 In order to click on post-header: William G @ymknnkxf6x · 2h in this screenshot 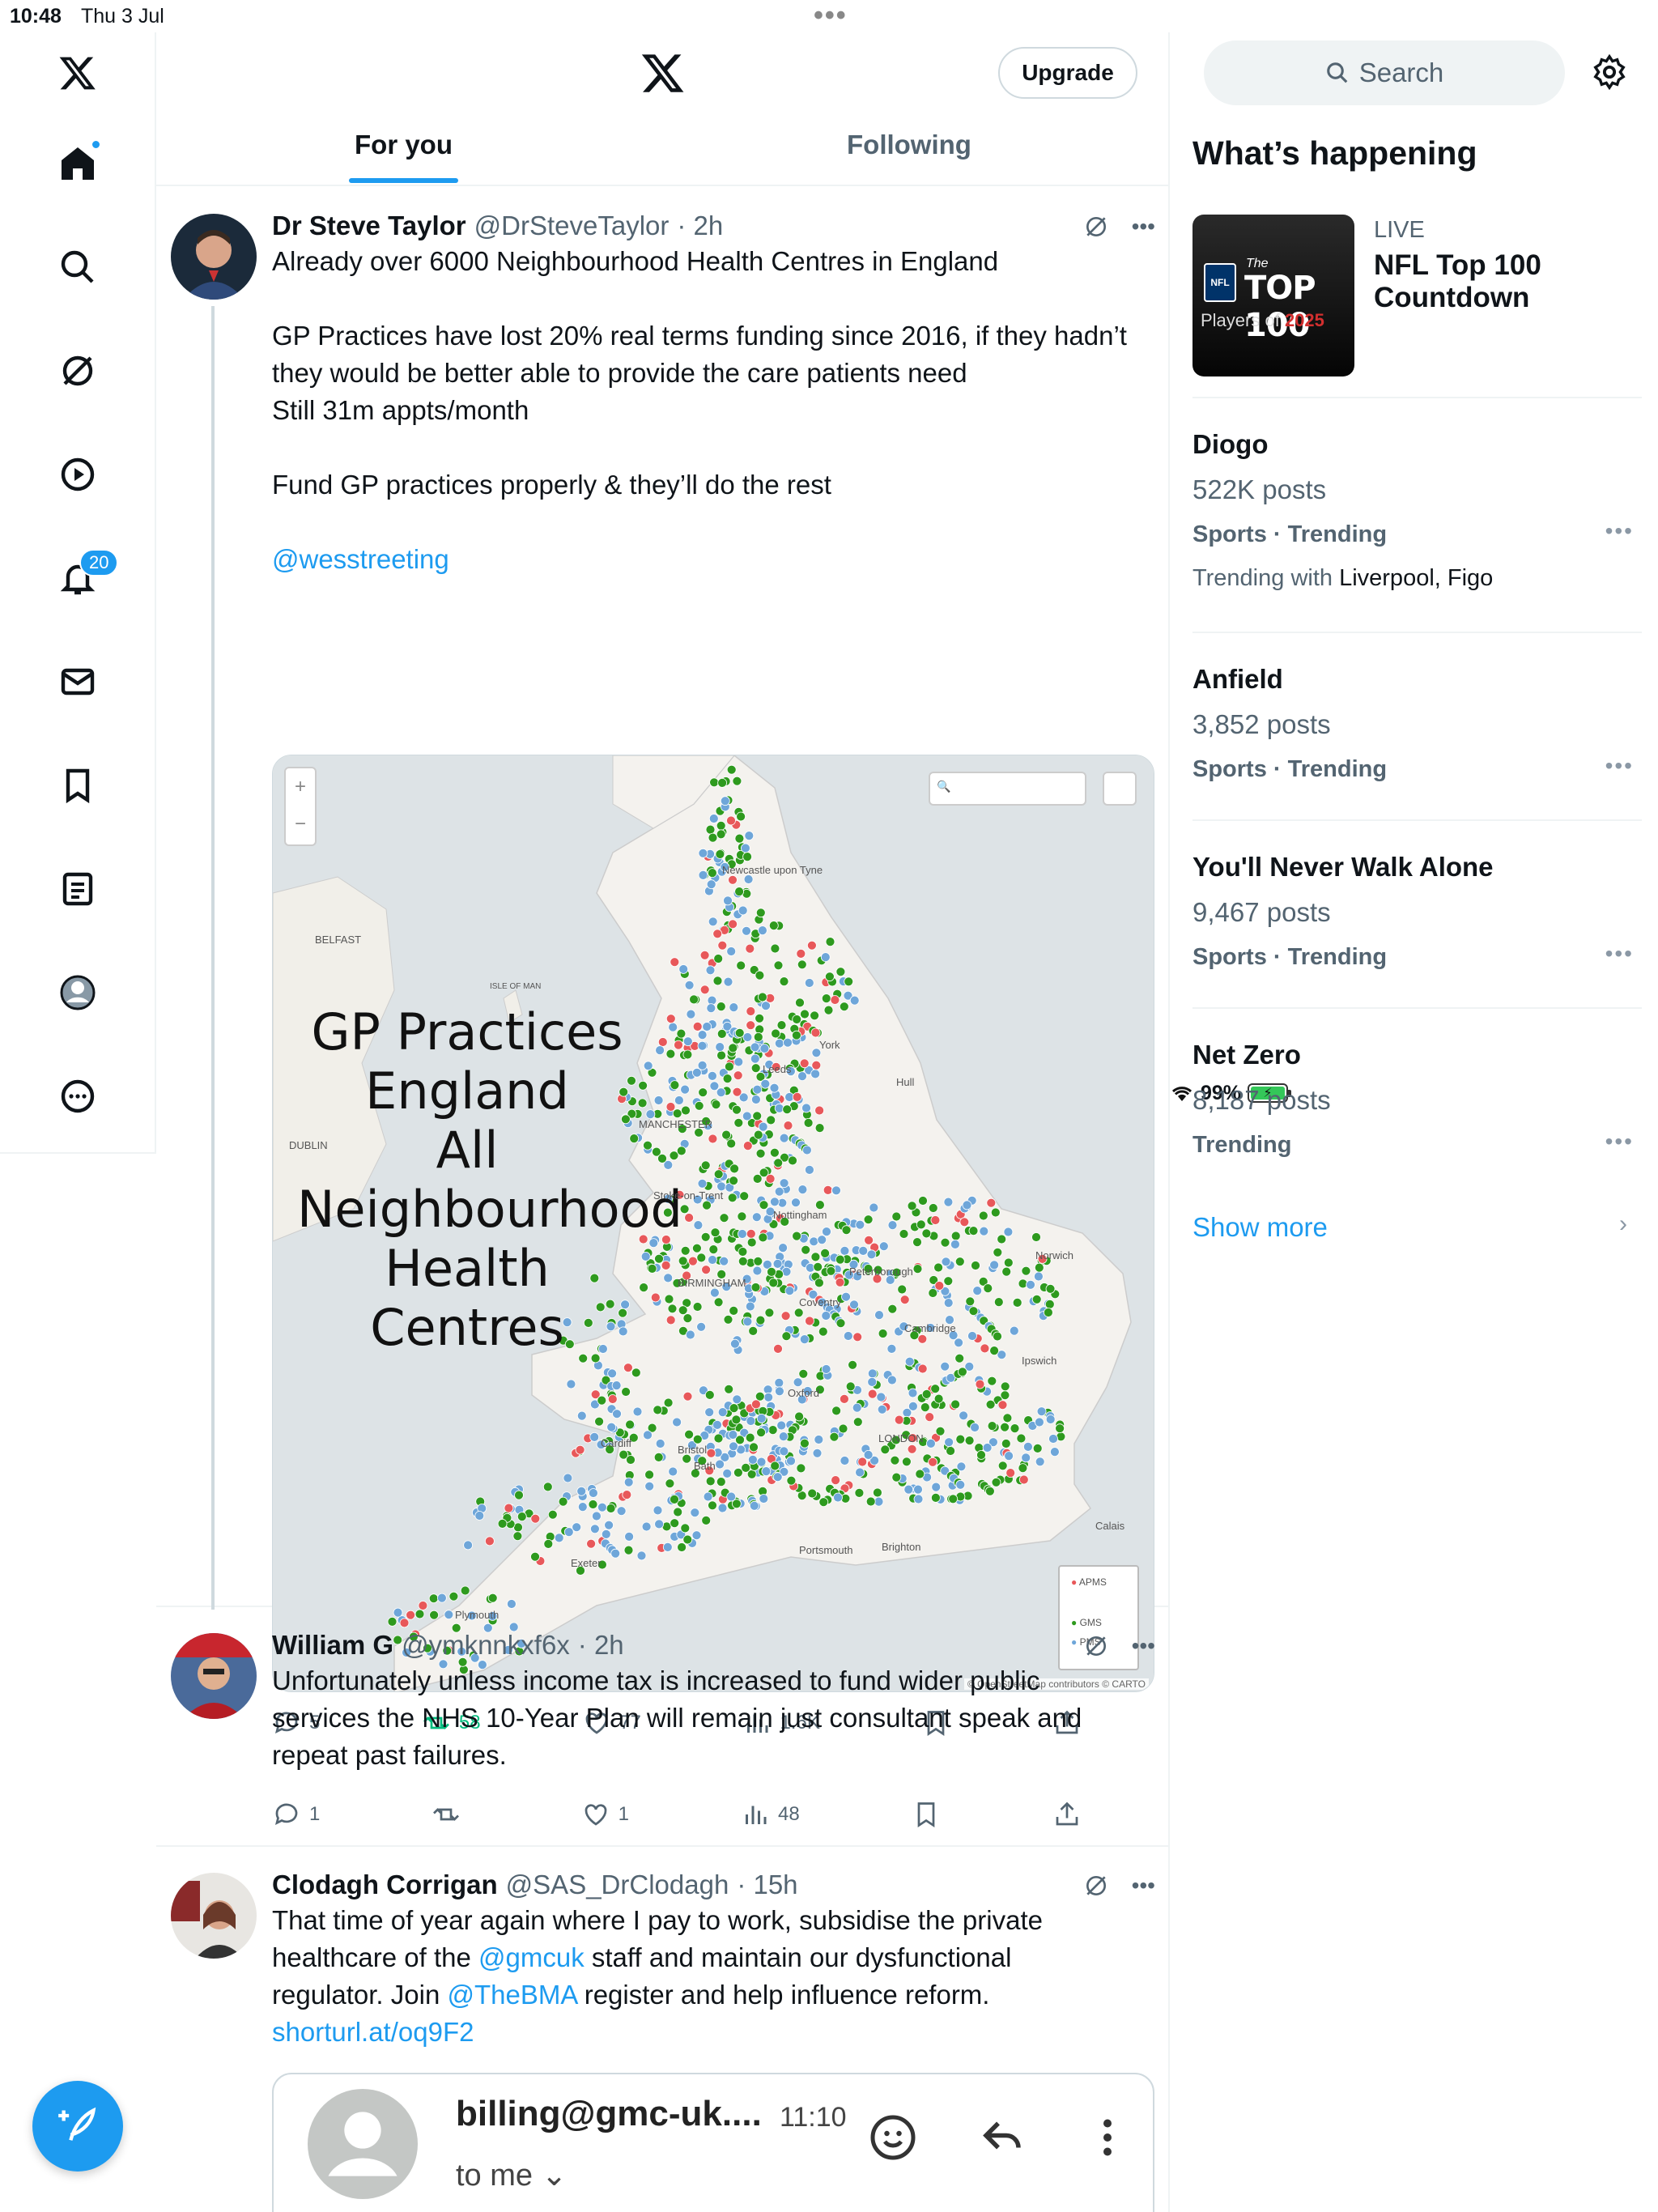, I will do `click(448, 1646)`.